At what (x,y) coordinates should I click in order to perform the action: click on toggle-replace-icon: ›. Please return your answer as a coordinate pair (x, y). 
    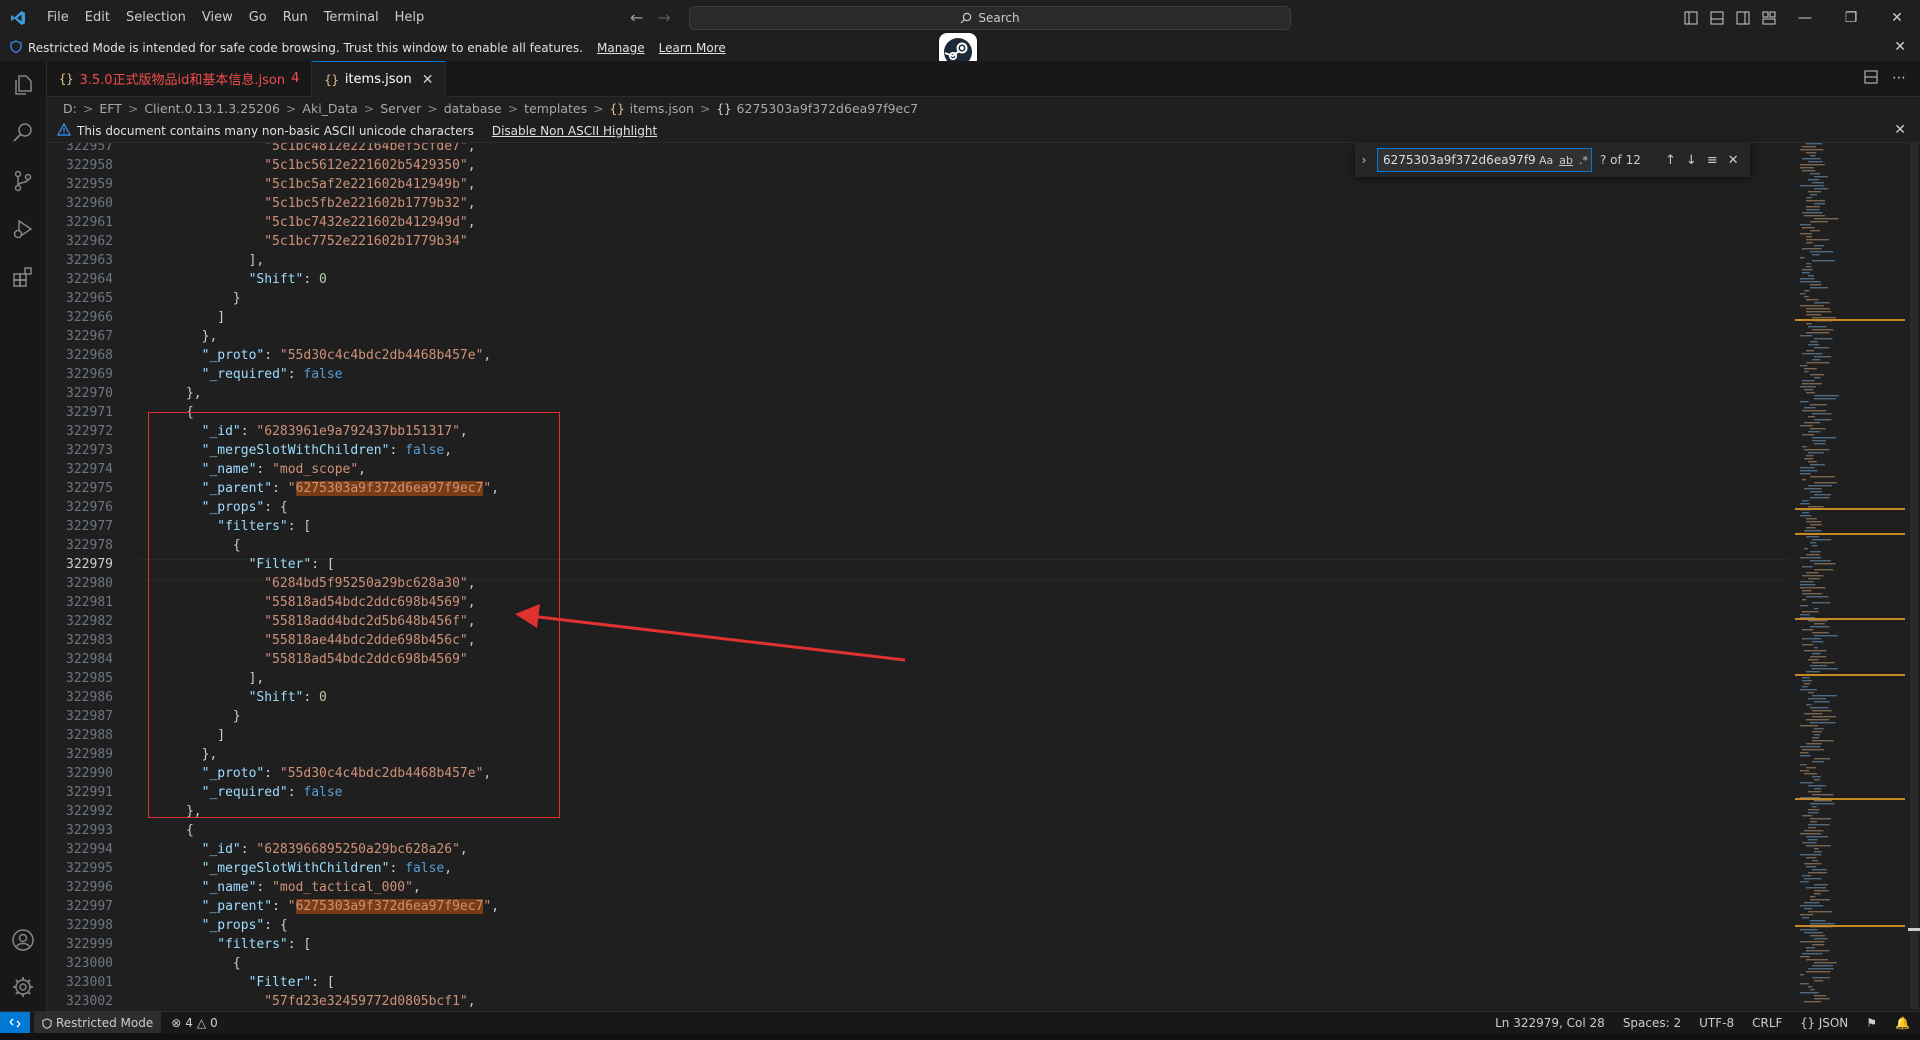
    Looking at the image, I should click on (1364, 160).